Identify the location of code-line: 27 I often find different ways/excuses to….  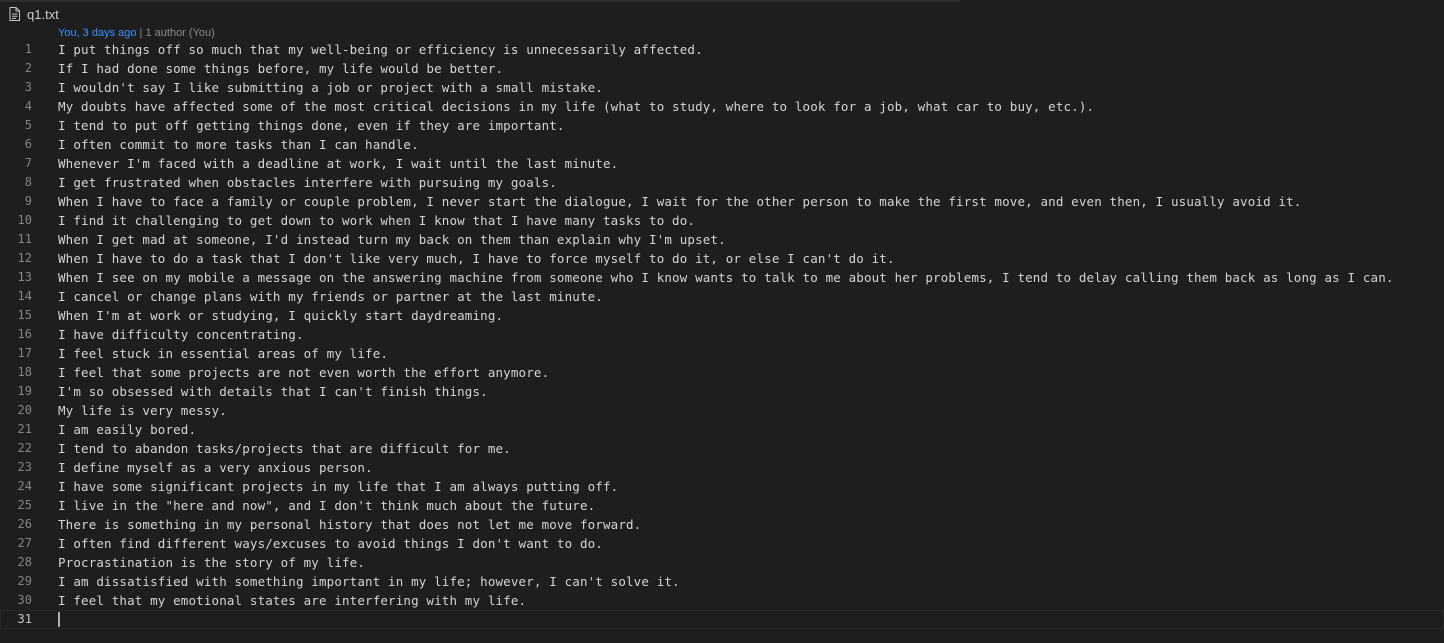
(722, 543).